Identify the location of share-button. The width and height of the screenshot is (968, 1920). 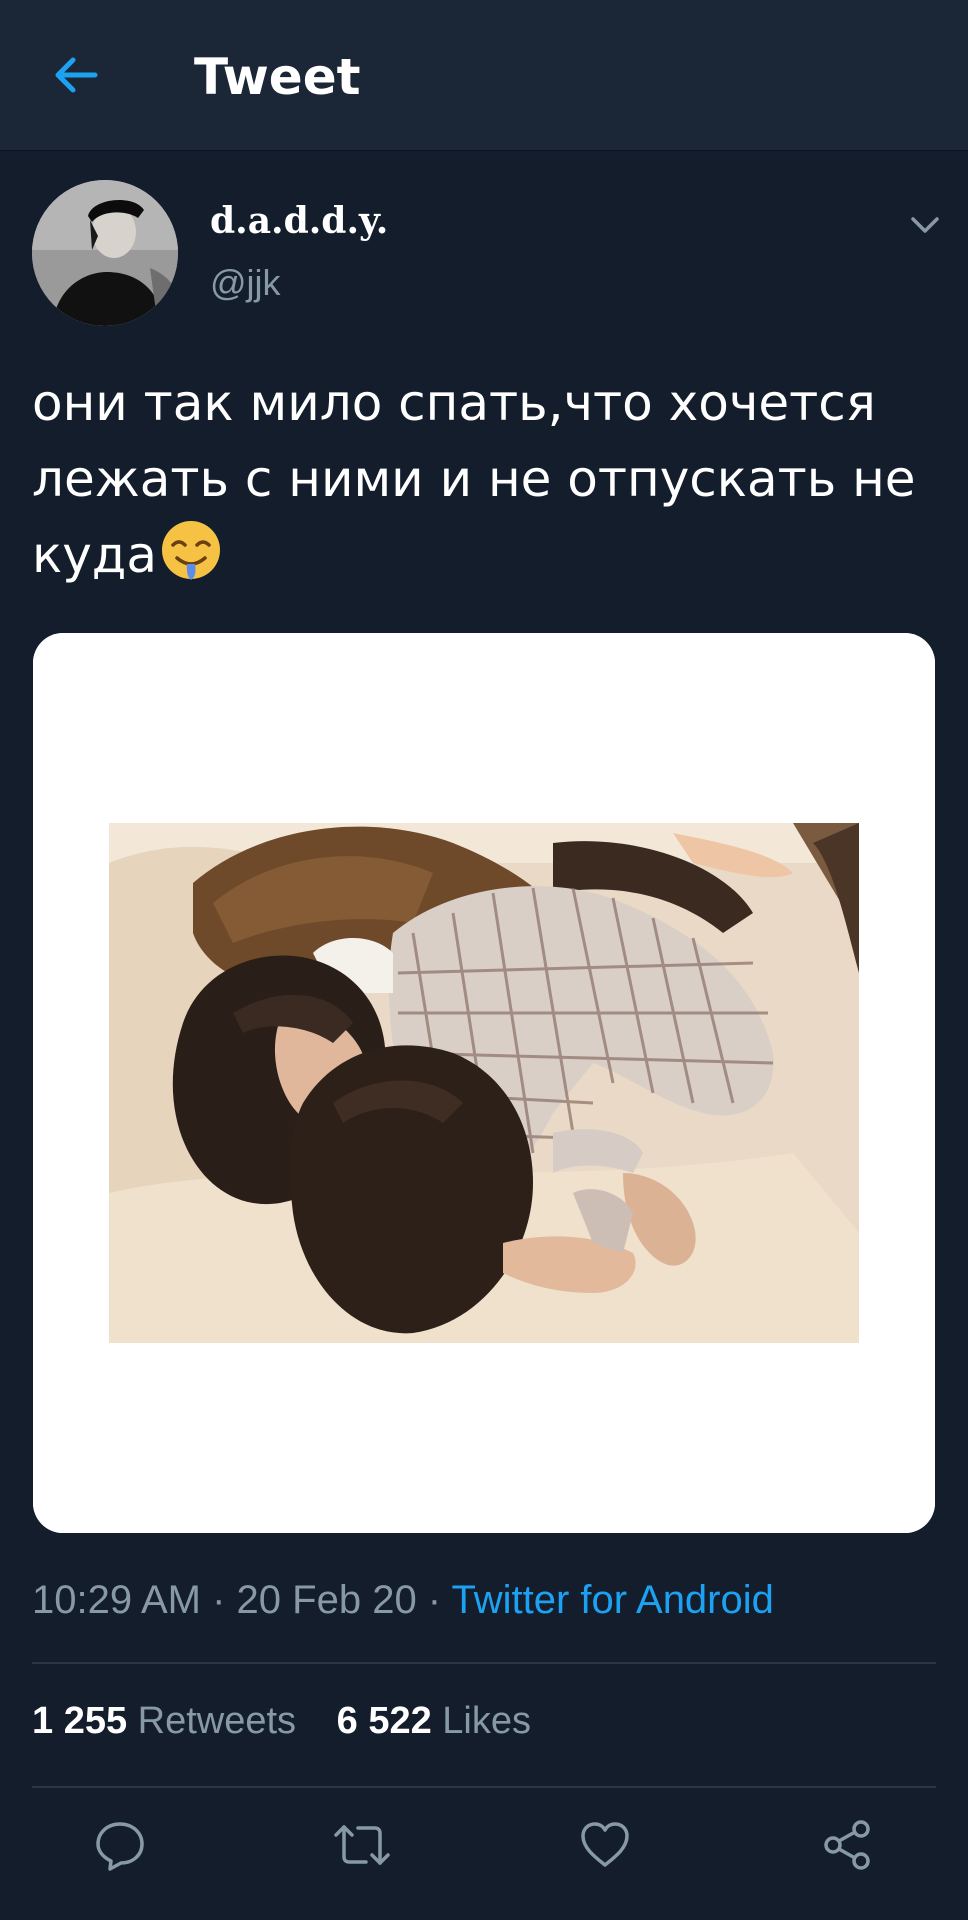
(847, 1845).